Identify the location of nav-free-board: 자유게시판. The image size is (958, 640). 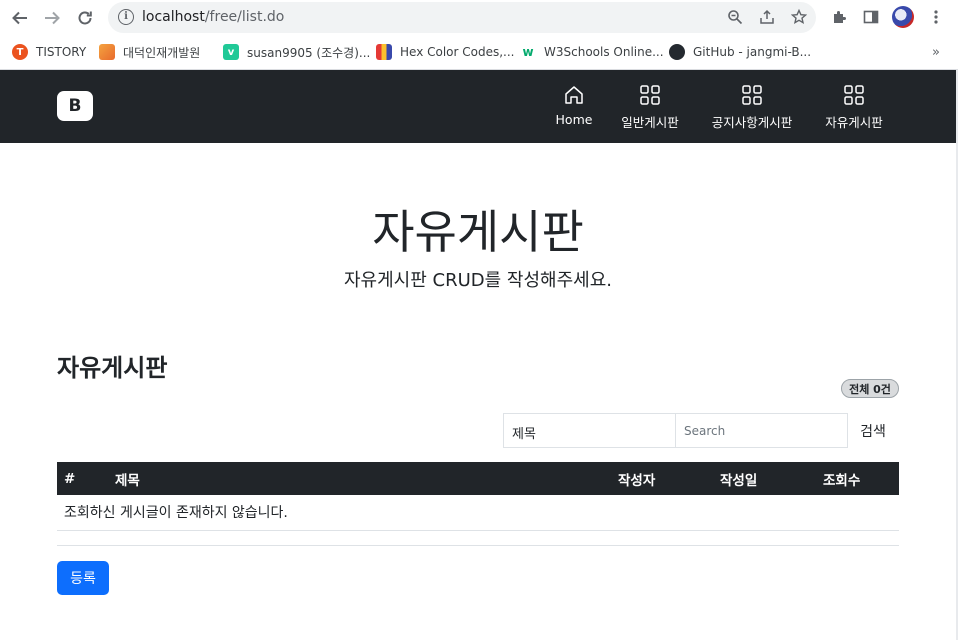
(854, 107).